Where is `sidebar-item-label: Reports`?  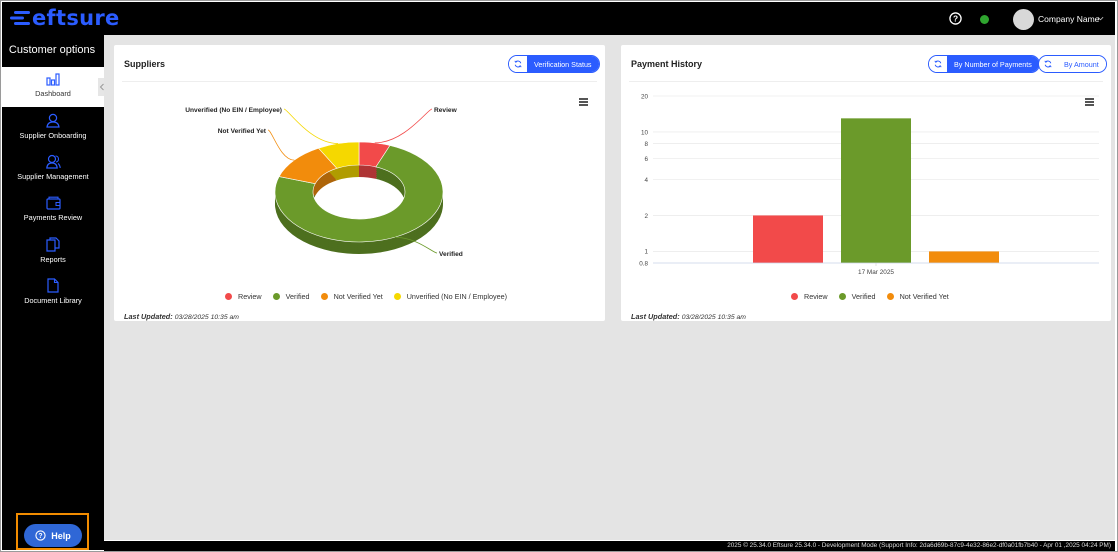 sidebar-item-label: Reports is located at coordinates (53, 259).